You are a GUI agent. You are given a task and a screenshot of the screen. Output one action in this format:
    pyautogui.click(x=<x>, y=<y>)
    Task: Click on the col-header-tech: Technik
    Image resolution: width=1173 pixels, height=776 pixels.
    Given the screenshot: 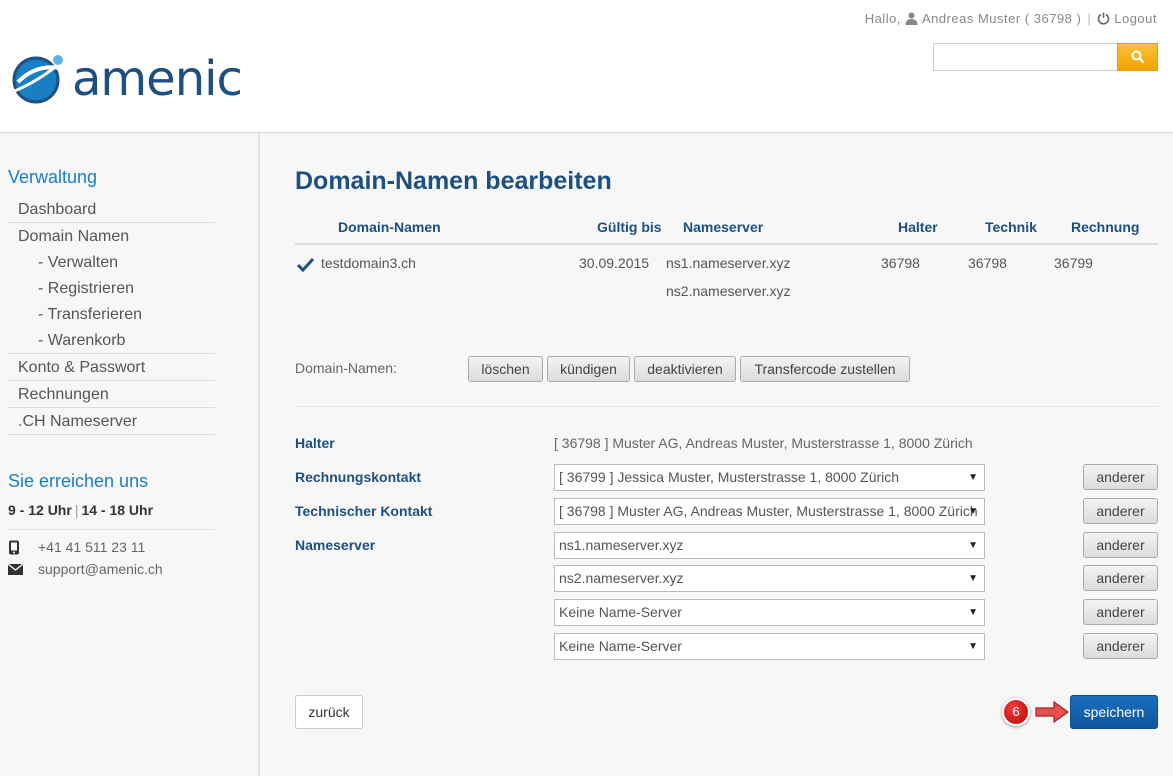 What is the action you would take?
    pyautogui.click(x=1011, y=227)
    